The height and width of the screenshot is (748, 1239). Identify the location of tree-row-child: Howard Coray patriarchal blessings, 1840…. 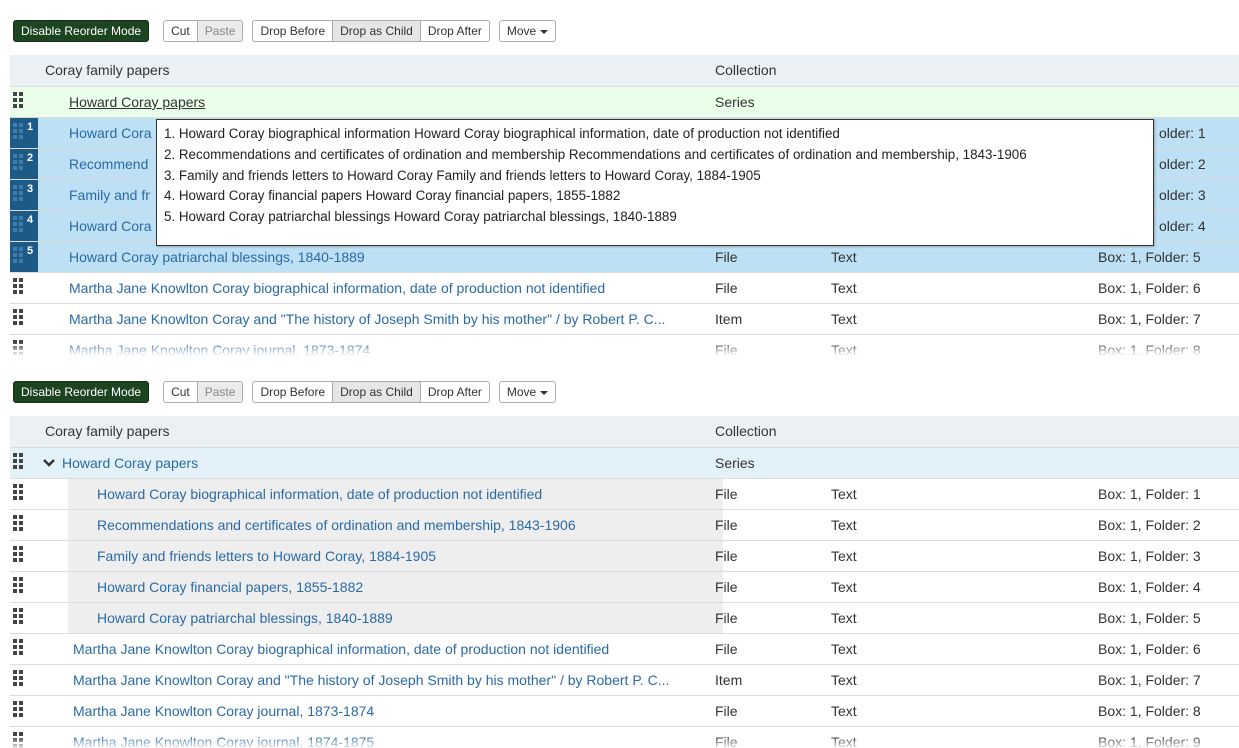
(624, 617).